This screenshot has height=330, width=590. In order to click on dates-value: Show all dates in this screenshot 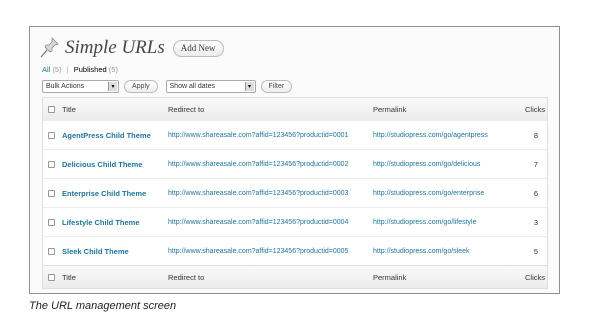, I will do `click(192, 86)`.